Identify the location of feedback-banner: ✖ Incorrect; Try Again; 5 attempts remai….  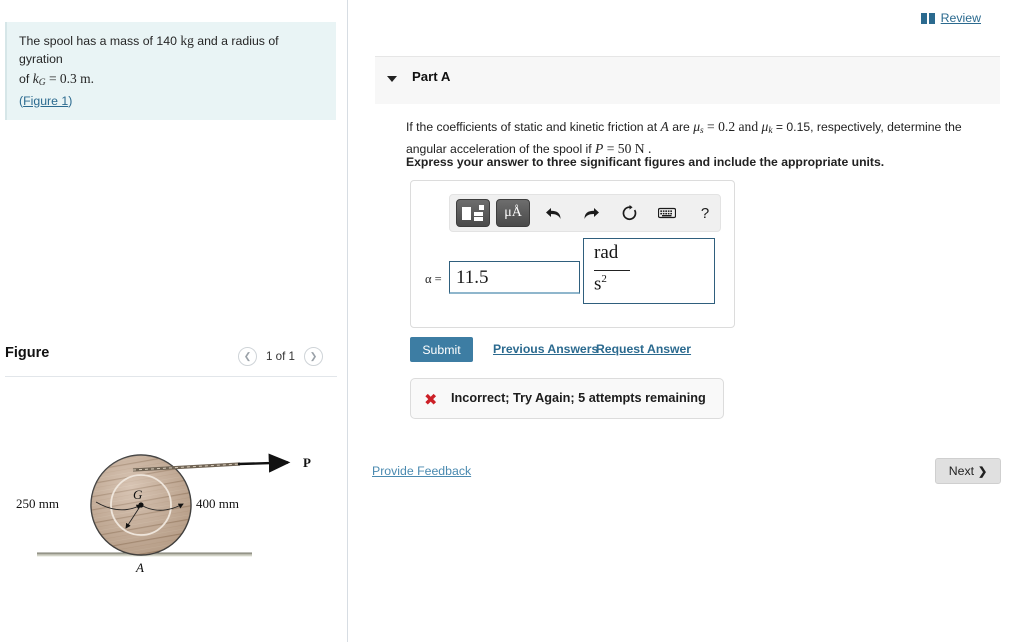
(567, 398).